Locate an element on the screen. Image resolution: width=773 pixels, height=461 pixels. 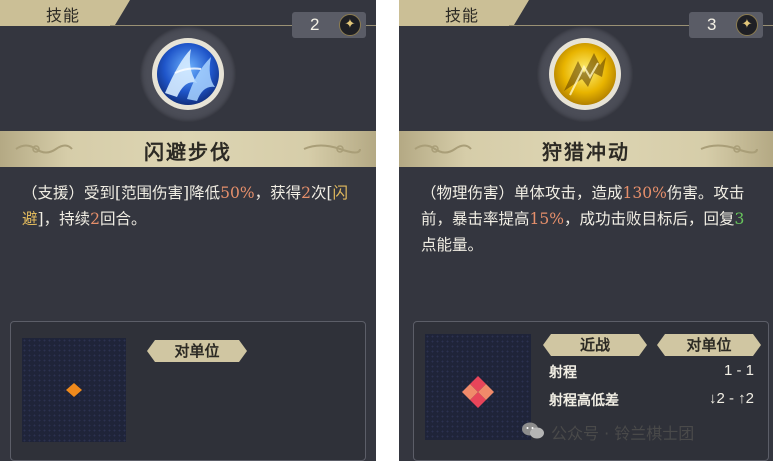
stat-value-height-diff: ↓2 - ↑2 is located at coordinates (731, 398).